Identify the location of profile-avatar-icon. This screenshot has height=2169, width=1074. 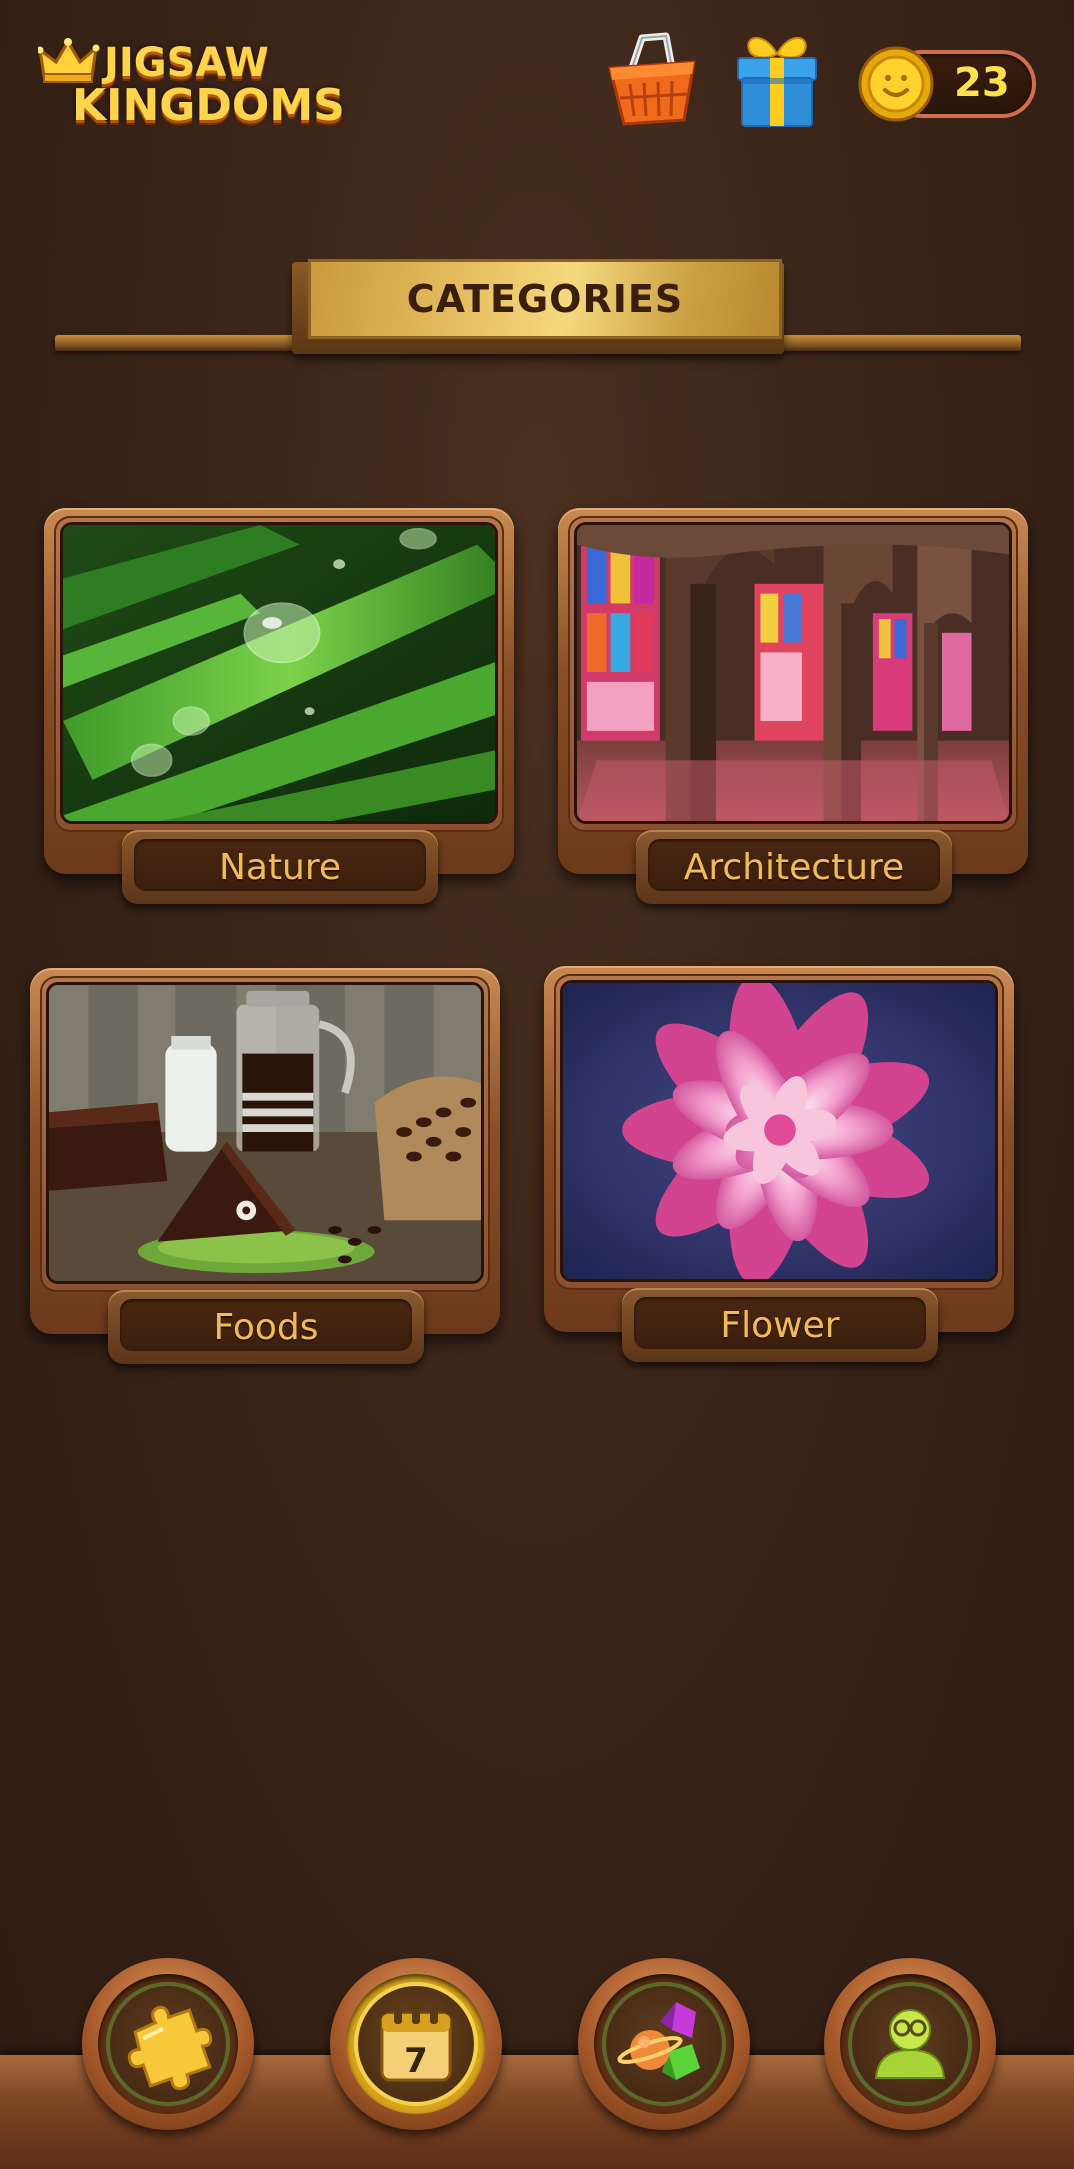
(910, 2044).